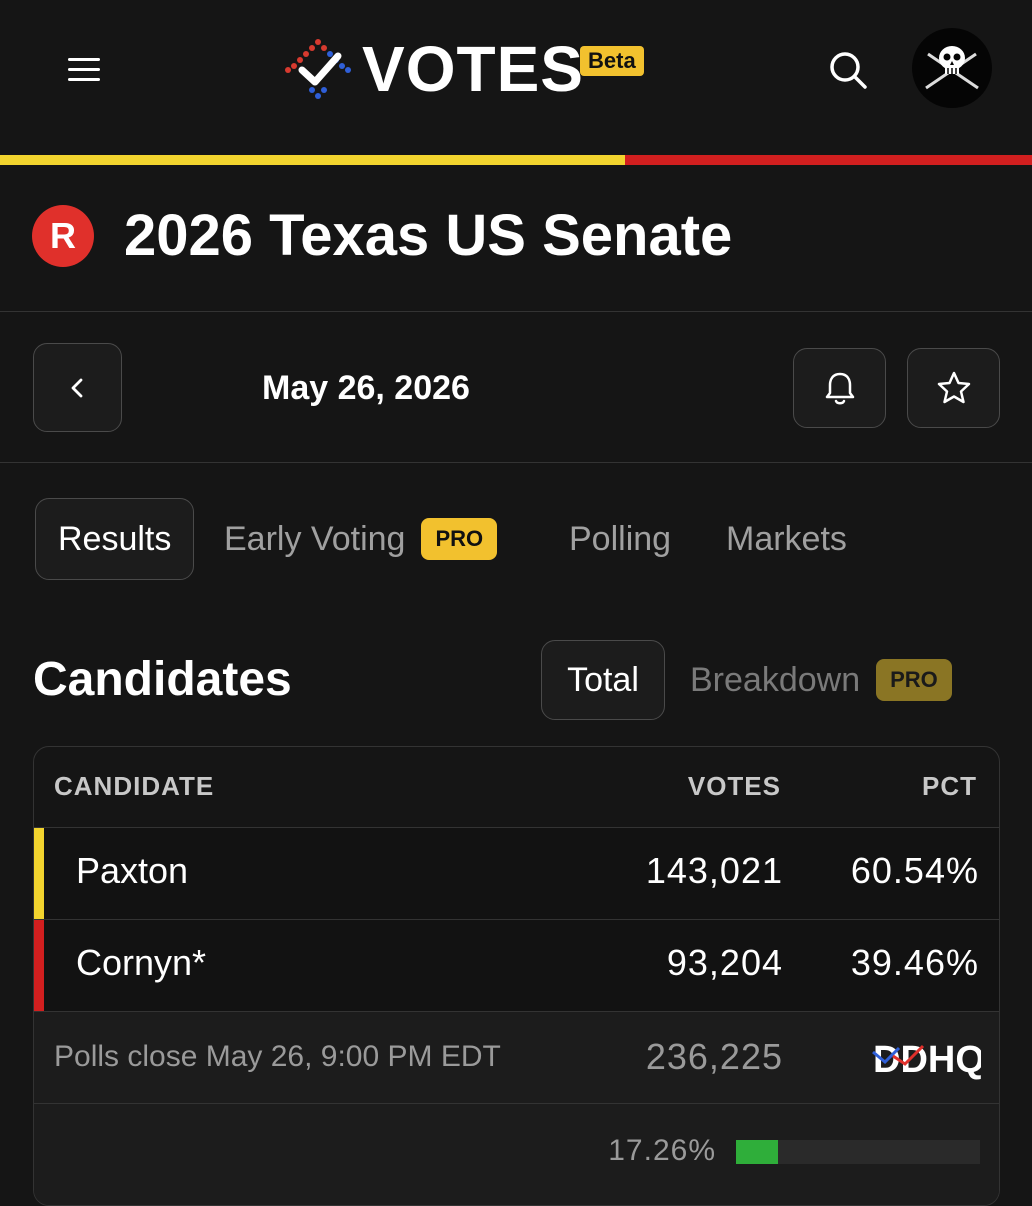  What do you see at coordinates (714, 870) in the screenshot?
I see `candidate-votes: 143,021` at bounding box center [714, 870].